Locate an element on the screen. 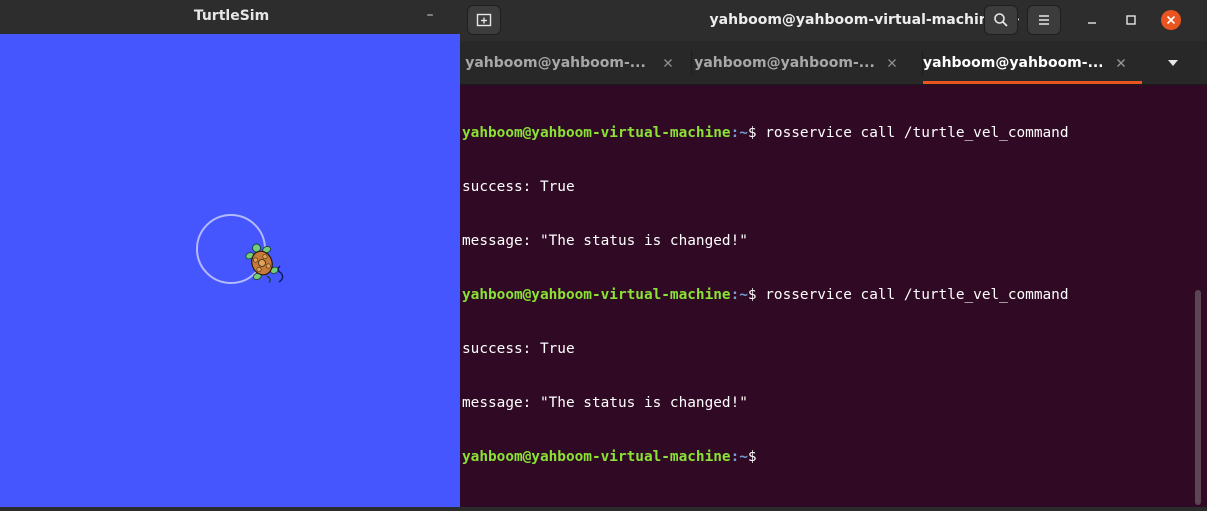  command-text: $ is located at coordinates (752, 457).